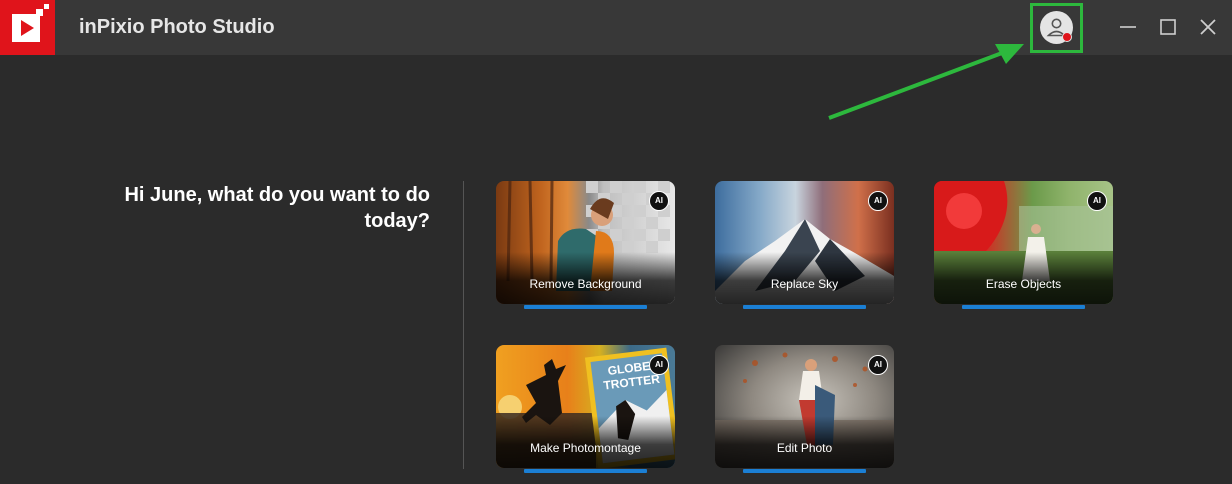 This screenshot has height=484, width=1232. I want to click on close-button, so click(1208, 27).